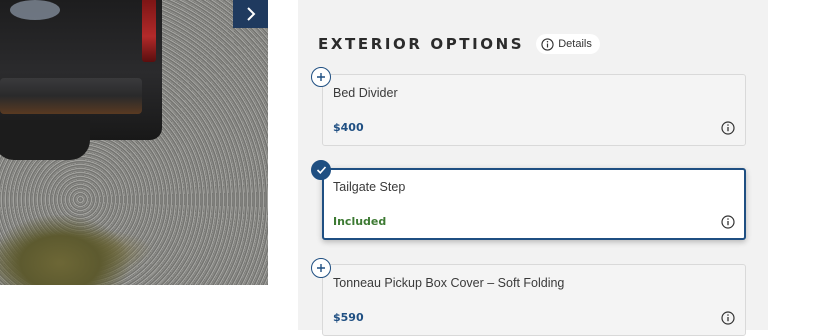  I want to click on option-card-bed-divider: Bed Divider $400, so click(534, 110).